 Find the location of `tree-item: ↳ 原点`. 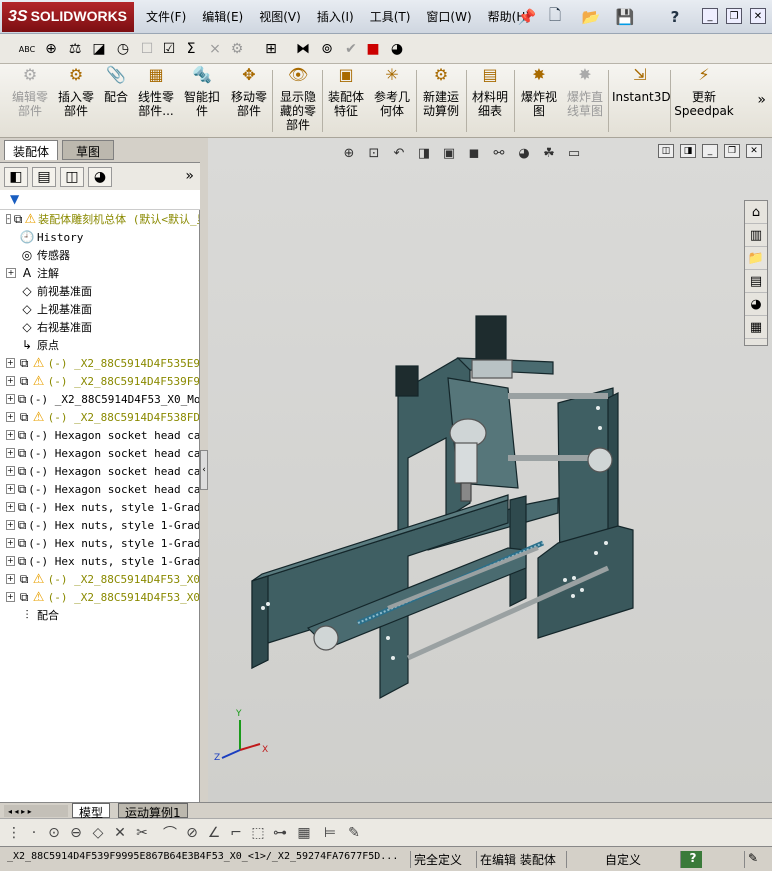

tree-item: ↳ 原点 is located at coordinates (99, 345).